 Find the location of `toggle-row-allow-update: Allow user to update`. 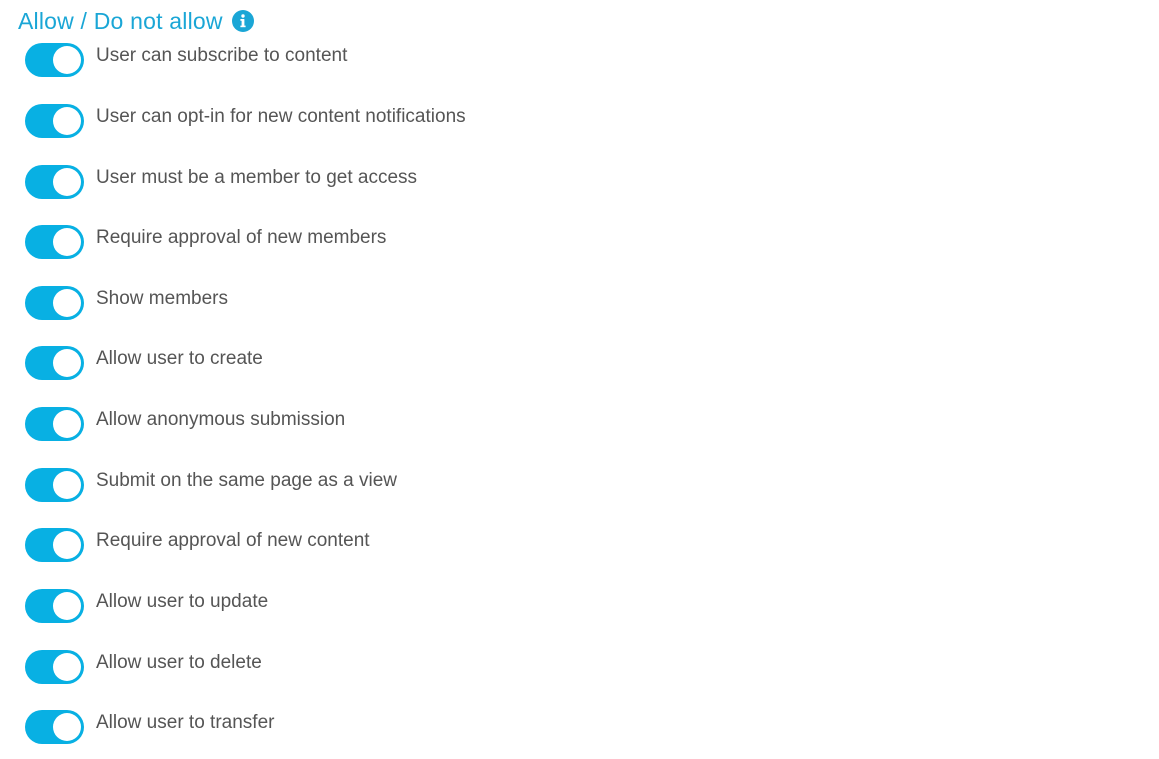

toggle-row-allow-update: Allow user to update is located at coordinates (146, 606).